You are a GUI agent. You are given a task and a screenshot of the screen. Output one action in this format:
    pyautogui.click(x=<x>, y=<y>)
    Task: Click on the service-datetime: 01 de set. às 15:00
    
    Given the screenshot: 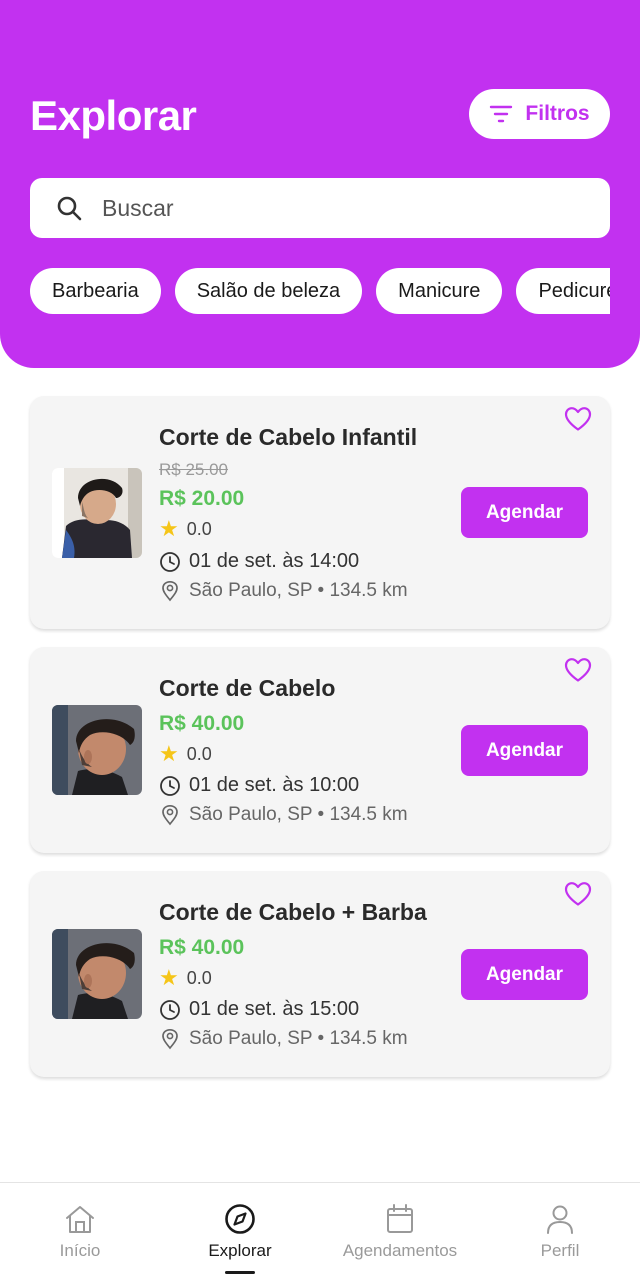 What is the action you would take?
    pyautogui.click(x=259, y=1009)
    